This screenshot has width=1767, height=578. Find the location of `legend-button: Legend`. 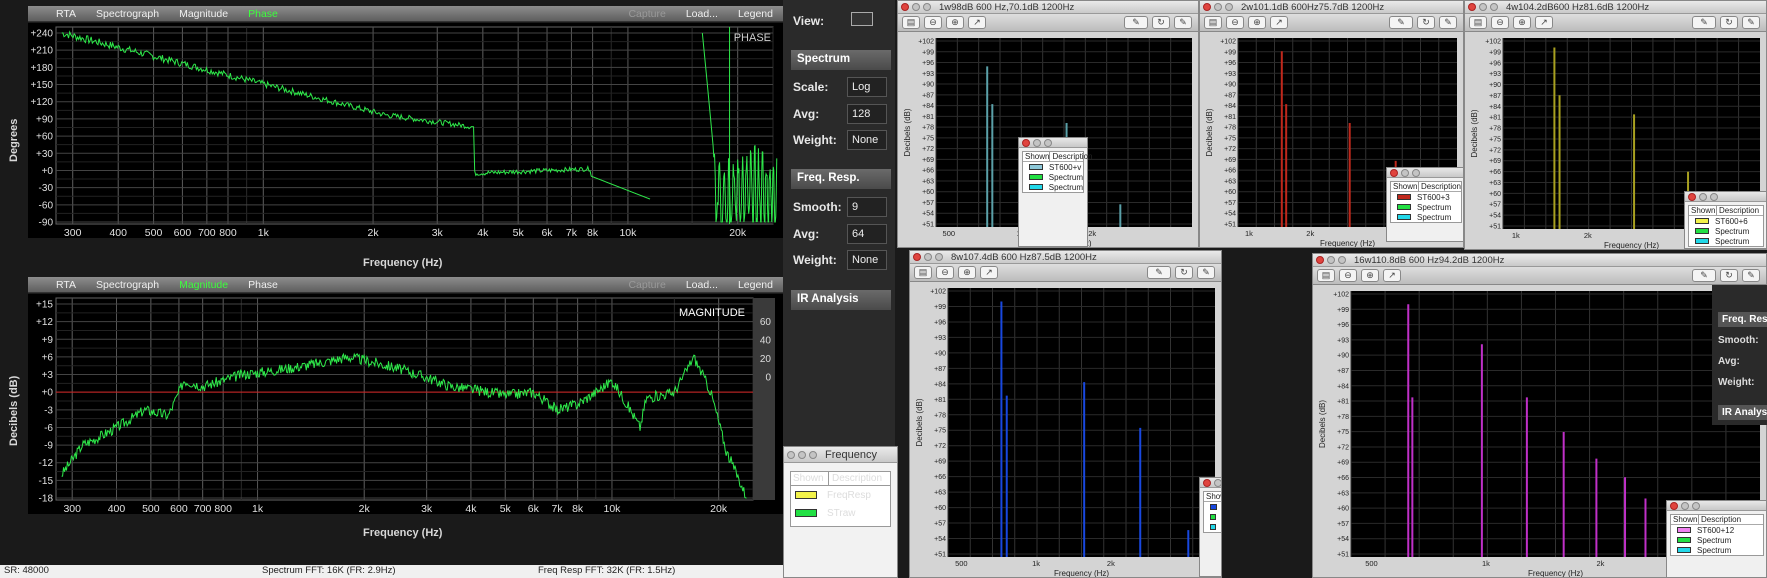

legend-button: Legend is located at coordinates (755, 14).